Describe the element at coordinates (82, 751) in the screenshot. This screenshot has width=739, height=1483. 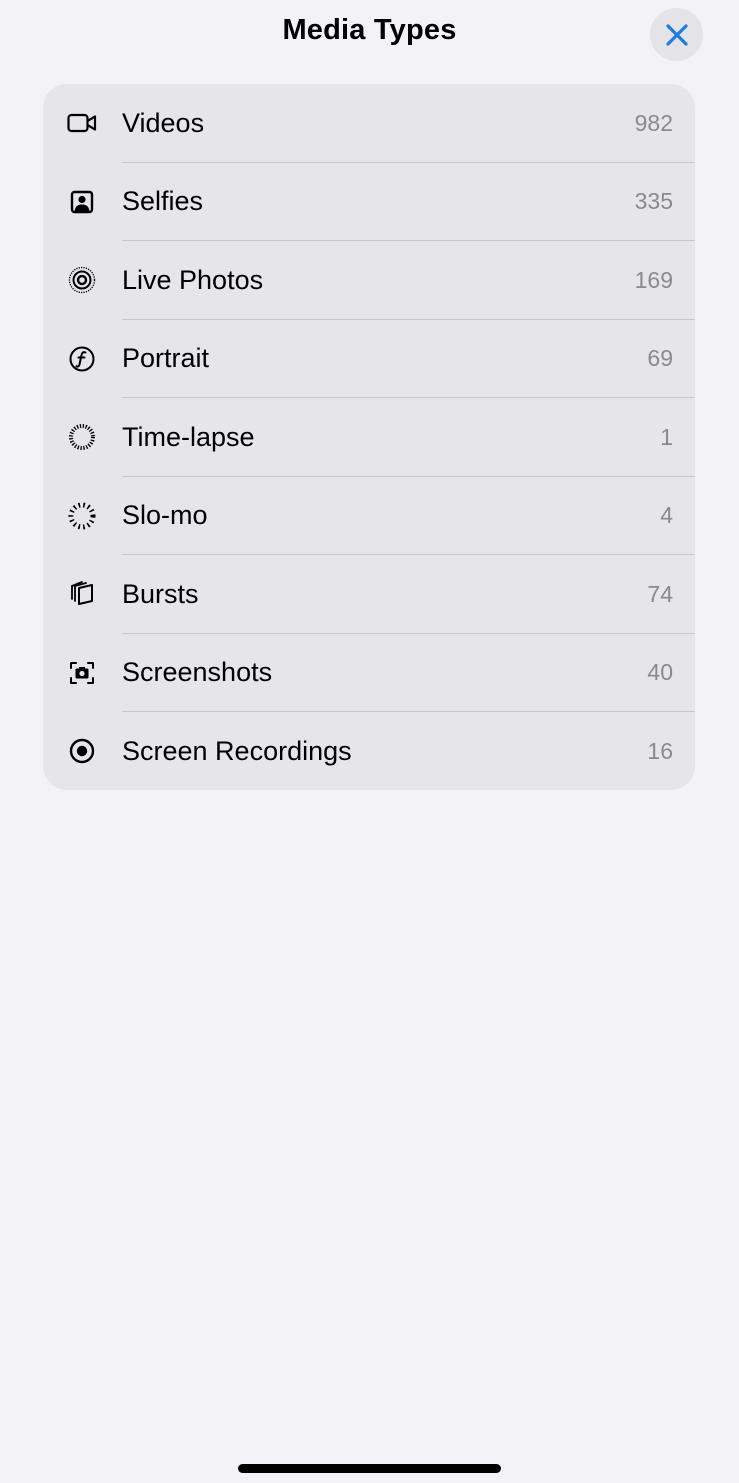
I see `record-circle-icon` at that location.